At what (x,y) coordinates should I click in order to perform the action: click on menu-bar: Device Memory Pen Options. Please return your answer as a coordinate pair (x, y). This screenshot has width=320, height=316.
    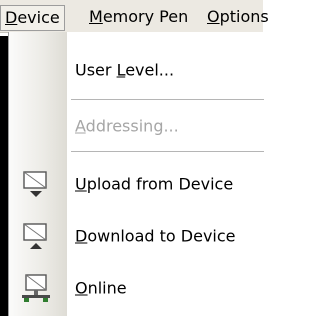
    Looking at the image, I should click on (134, 16).